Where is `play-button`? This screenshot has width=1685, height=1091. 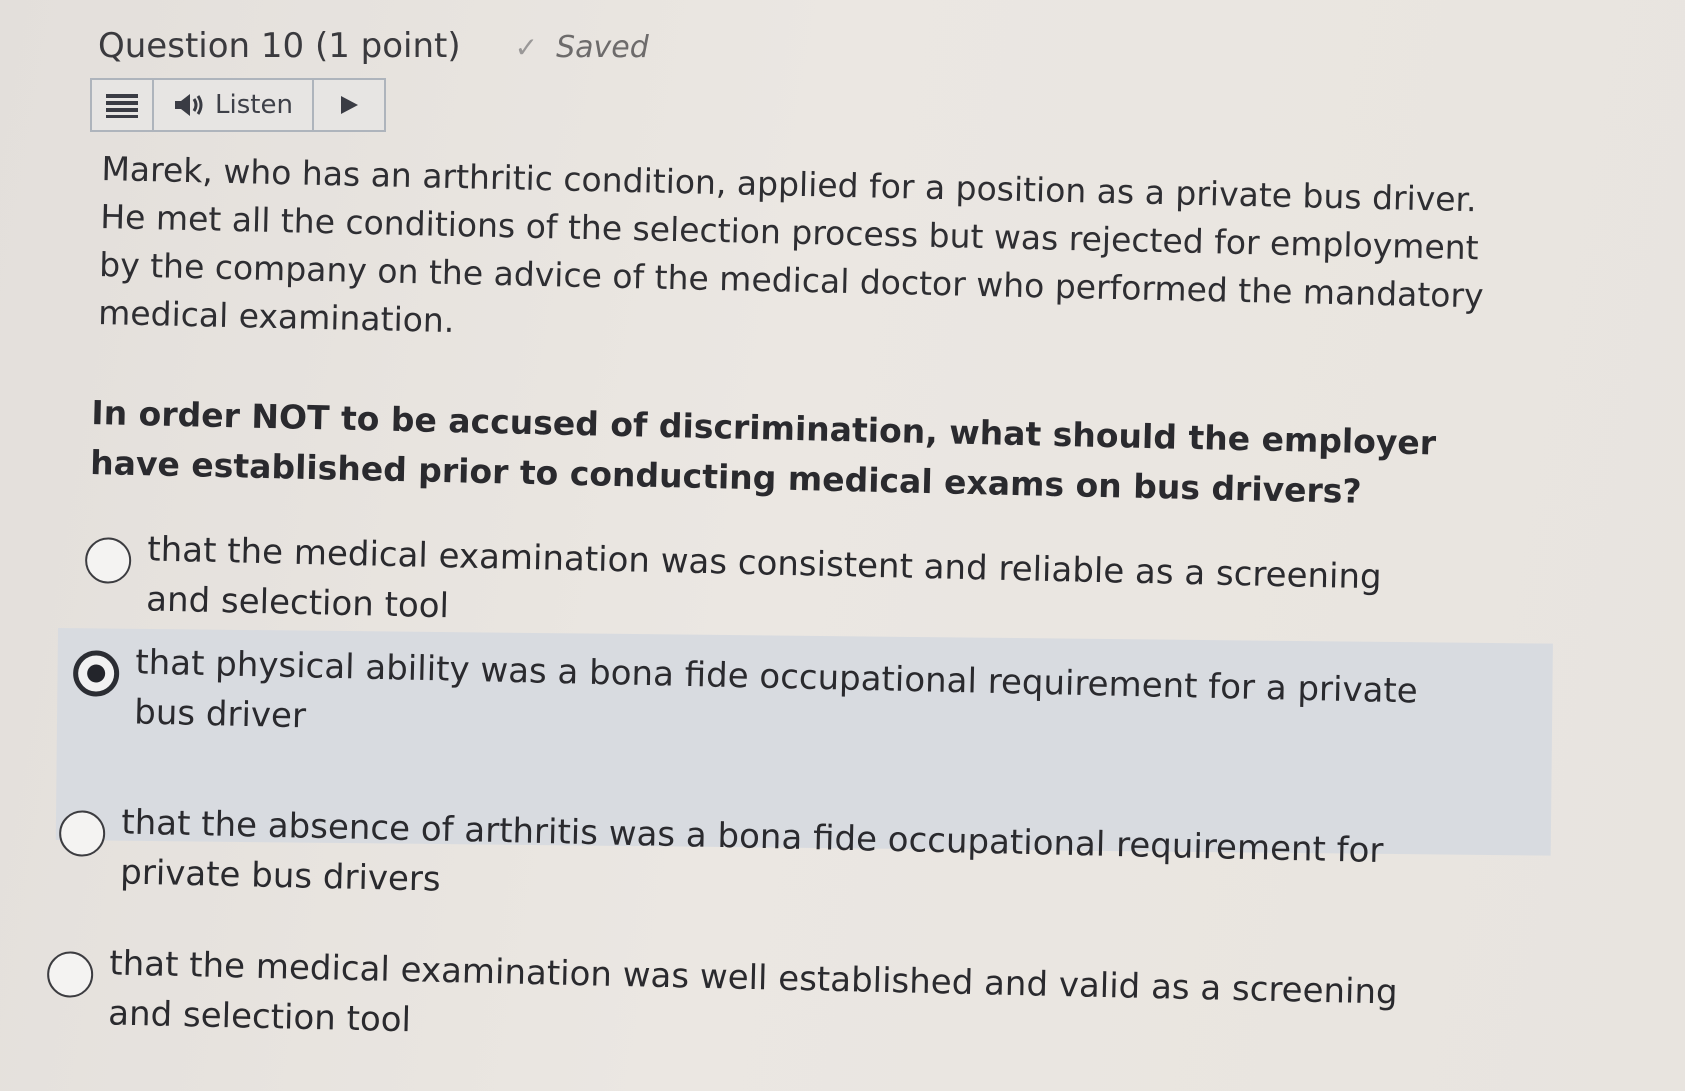 play-button is located at coordinates (349, 105).